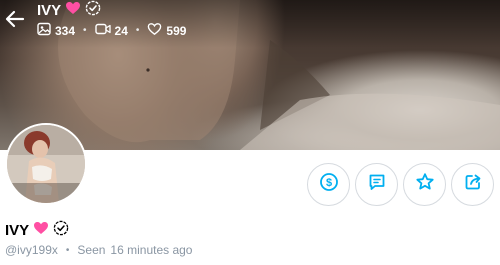 Image resolution: width=500 pixels, height=265 pixels. Describe the element at coordinates (31, 250) in the screenshot. I see `profile-handle: @ivy199x` at that location.